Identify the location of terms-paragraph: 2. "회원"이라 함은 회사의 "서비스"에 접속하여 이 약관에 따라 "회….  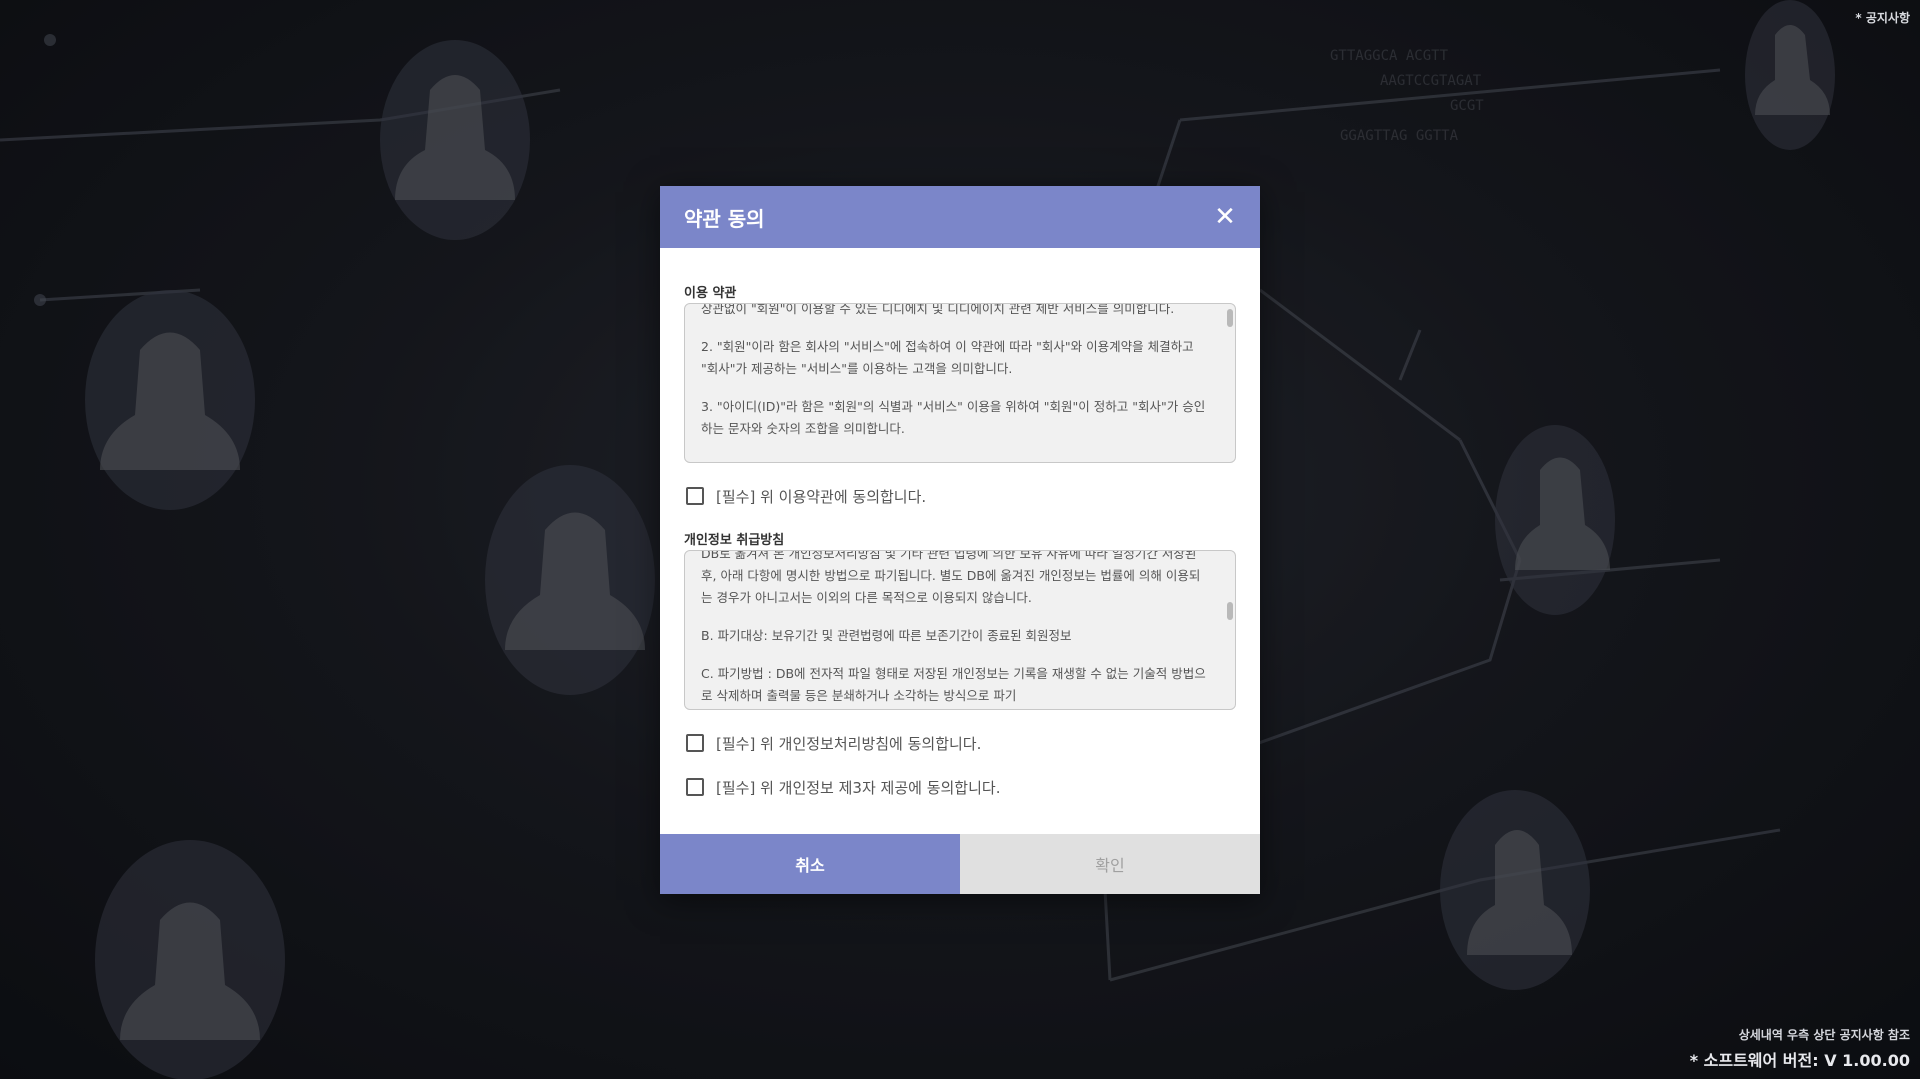
(947, 357).